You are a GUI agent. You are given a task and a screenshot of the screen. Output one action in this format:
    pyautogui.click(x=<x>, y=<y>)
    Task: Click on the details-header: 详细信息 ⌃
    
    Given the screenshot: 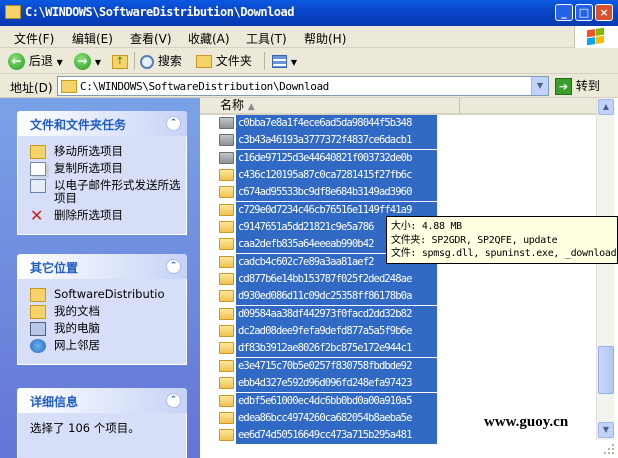 What is the action you would take?
    pyautogui.click(x=102, y=400)
    